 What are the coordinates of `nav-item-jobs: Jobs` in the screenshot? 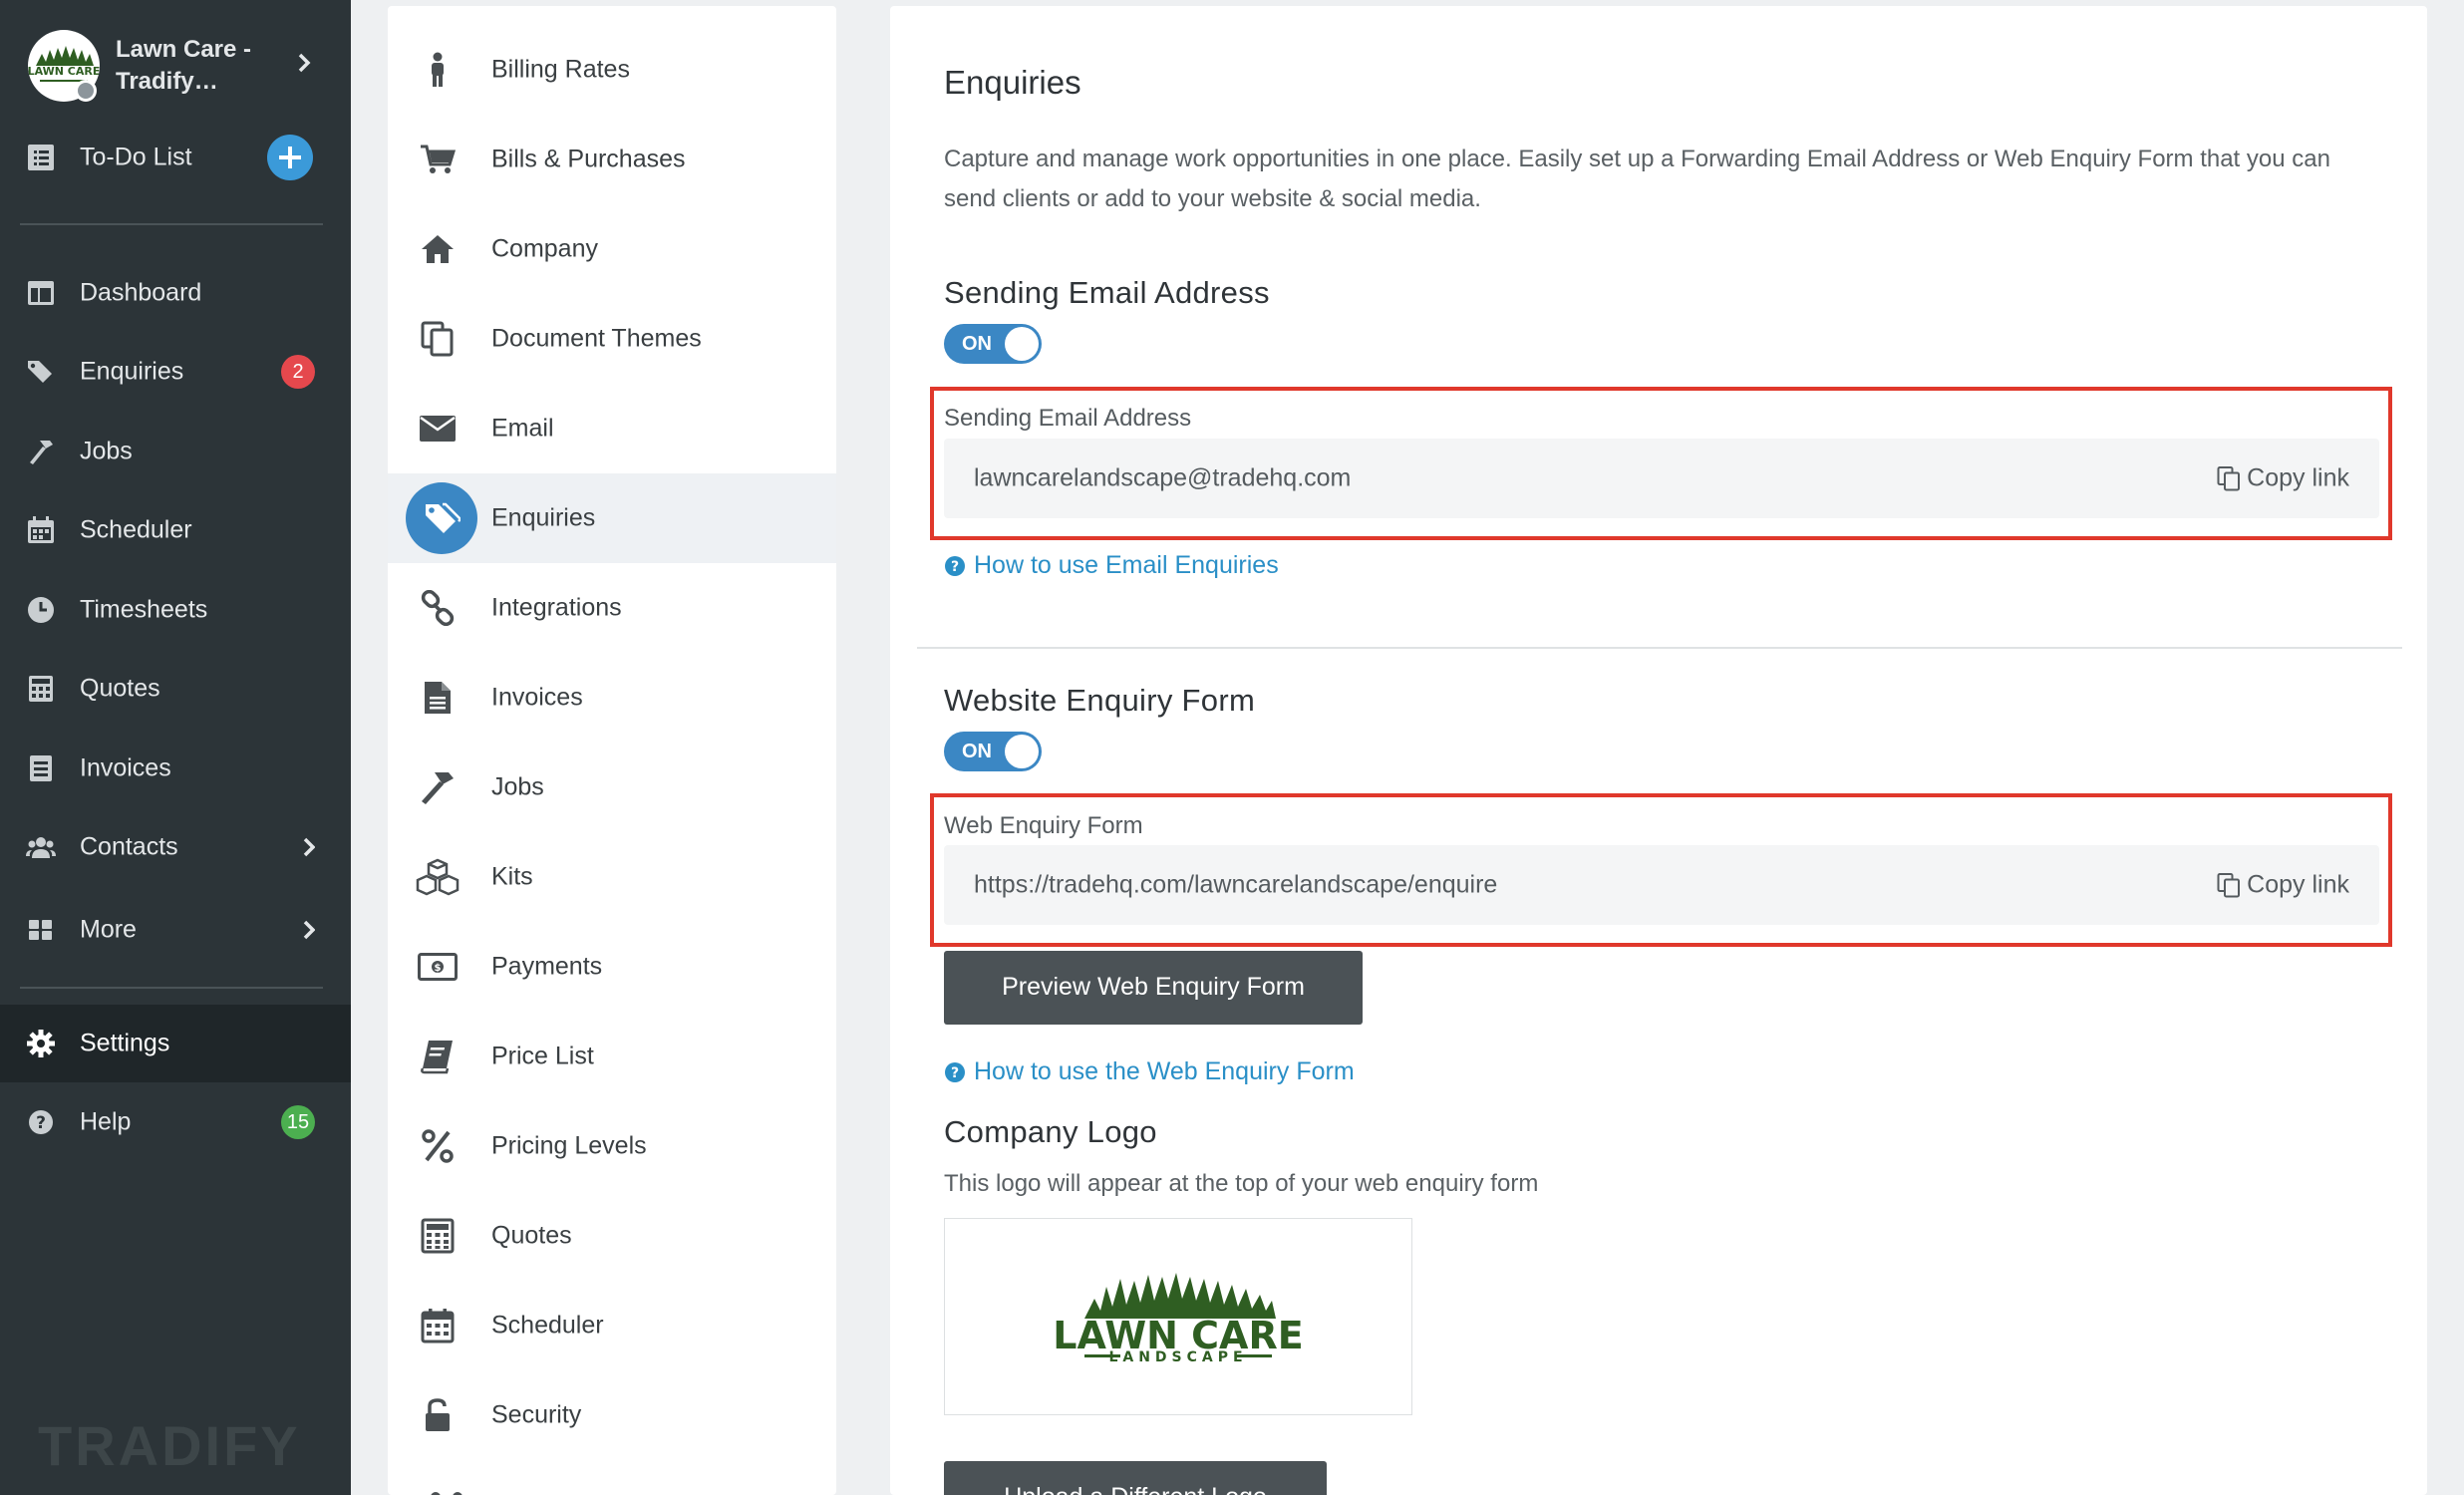 It's located at (176, 451).